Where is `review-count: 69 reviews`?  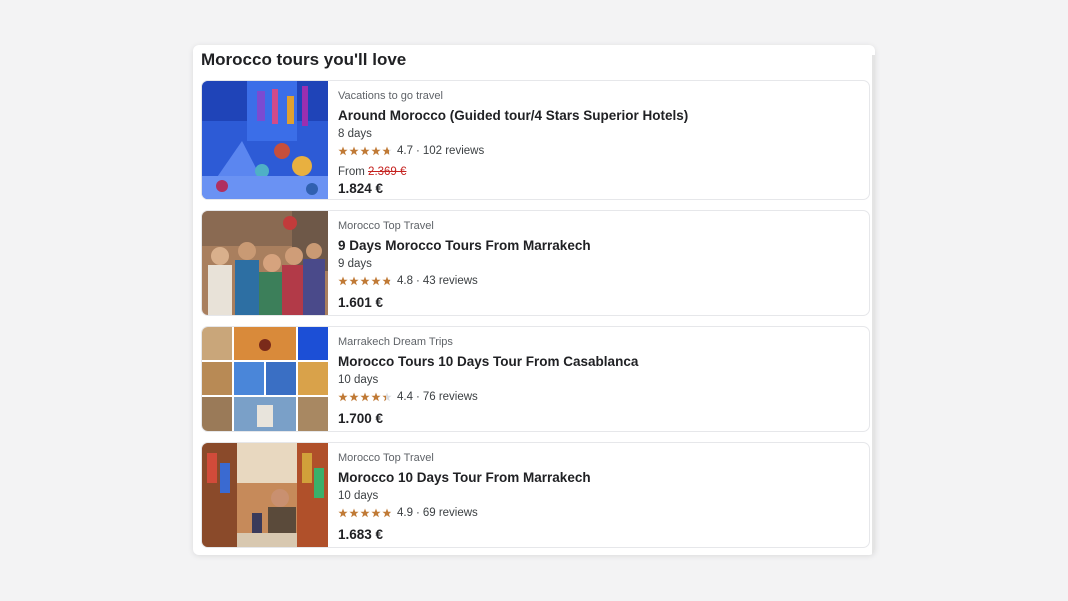
review-count: 69 reviews is located at coordinates (450, 513).